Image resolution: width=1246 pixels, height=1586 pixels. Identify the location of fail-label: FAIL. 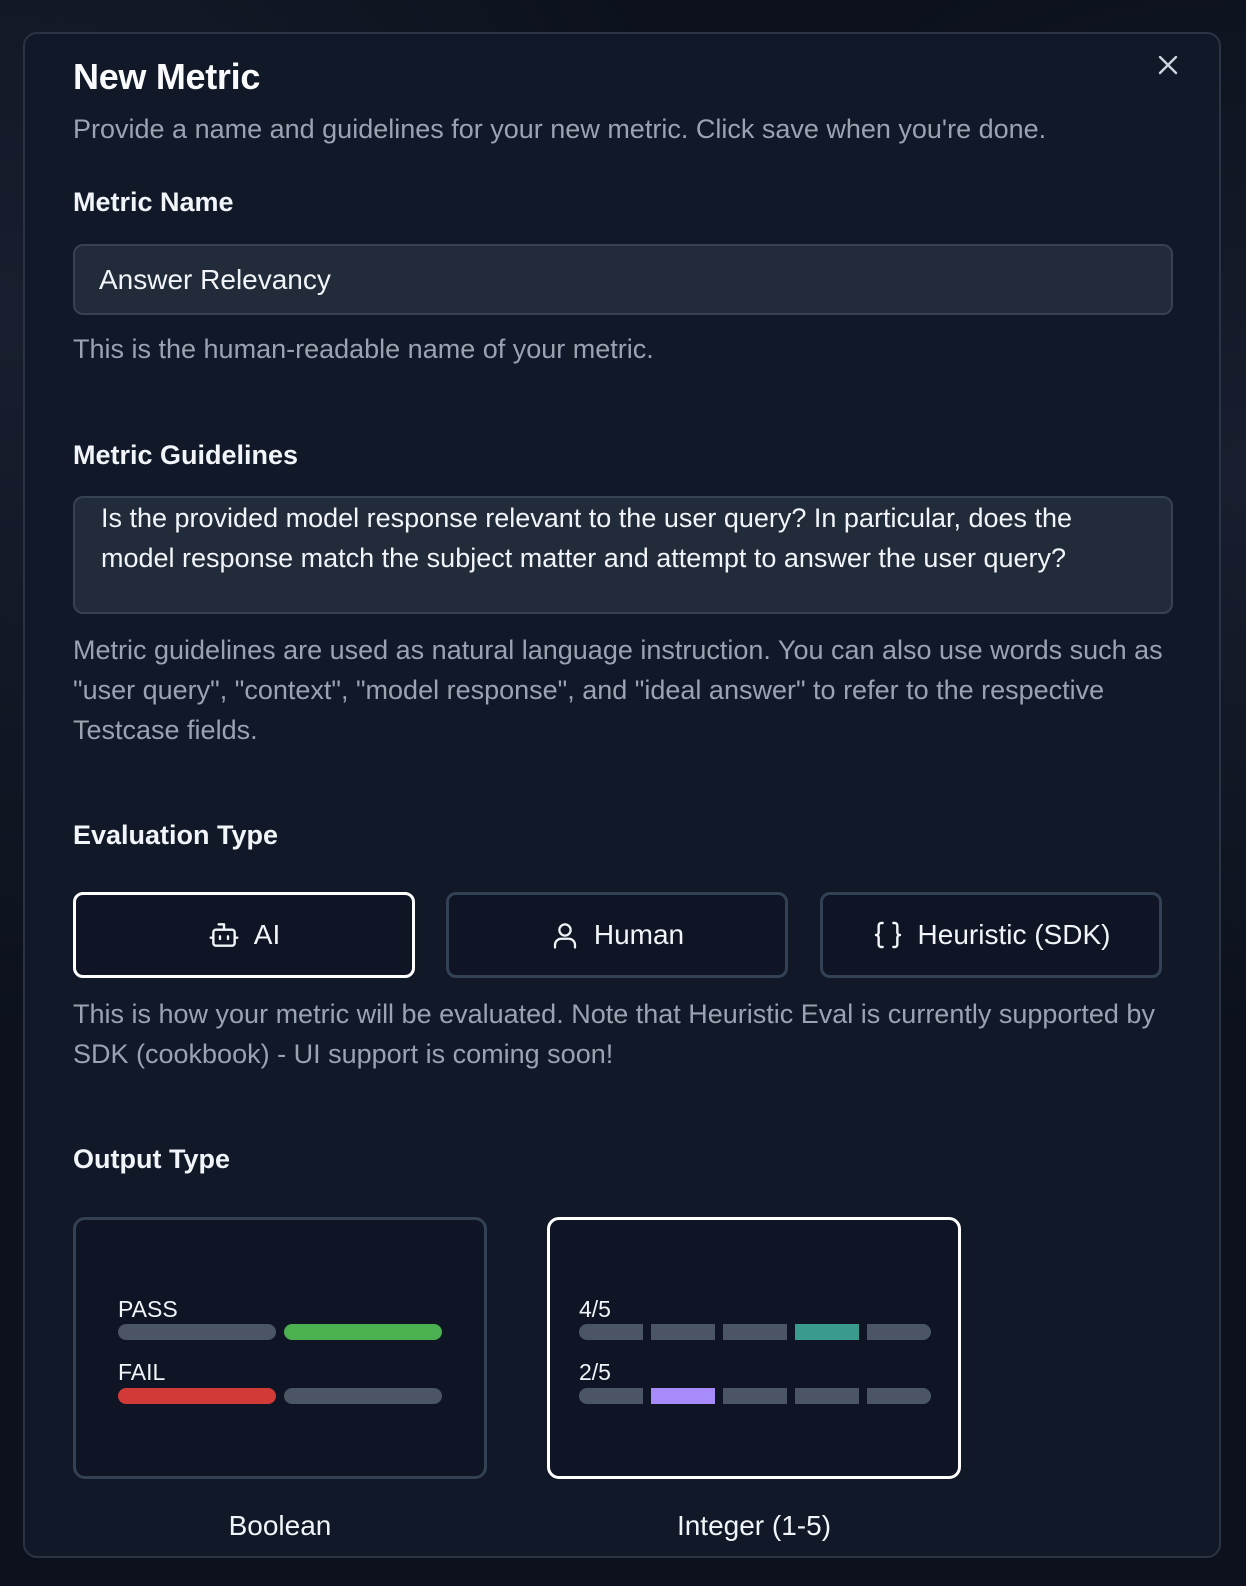
(142, 1372).